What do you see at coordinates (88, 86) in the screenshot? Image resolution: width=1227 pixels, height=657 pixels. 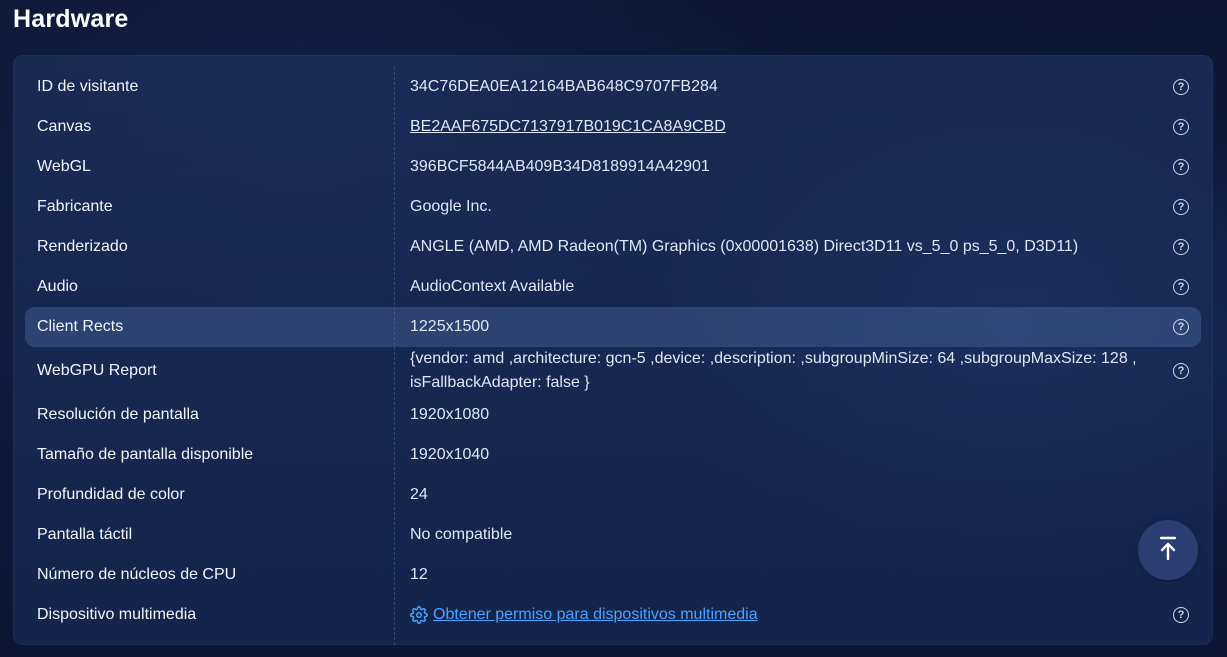 I see `row-label: ID de visitante` at bounding box center [88, 86].